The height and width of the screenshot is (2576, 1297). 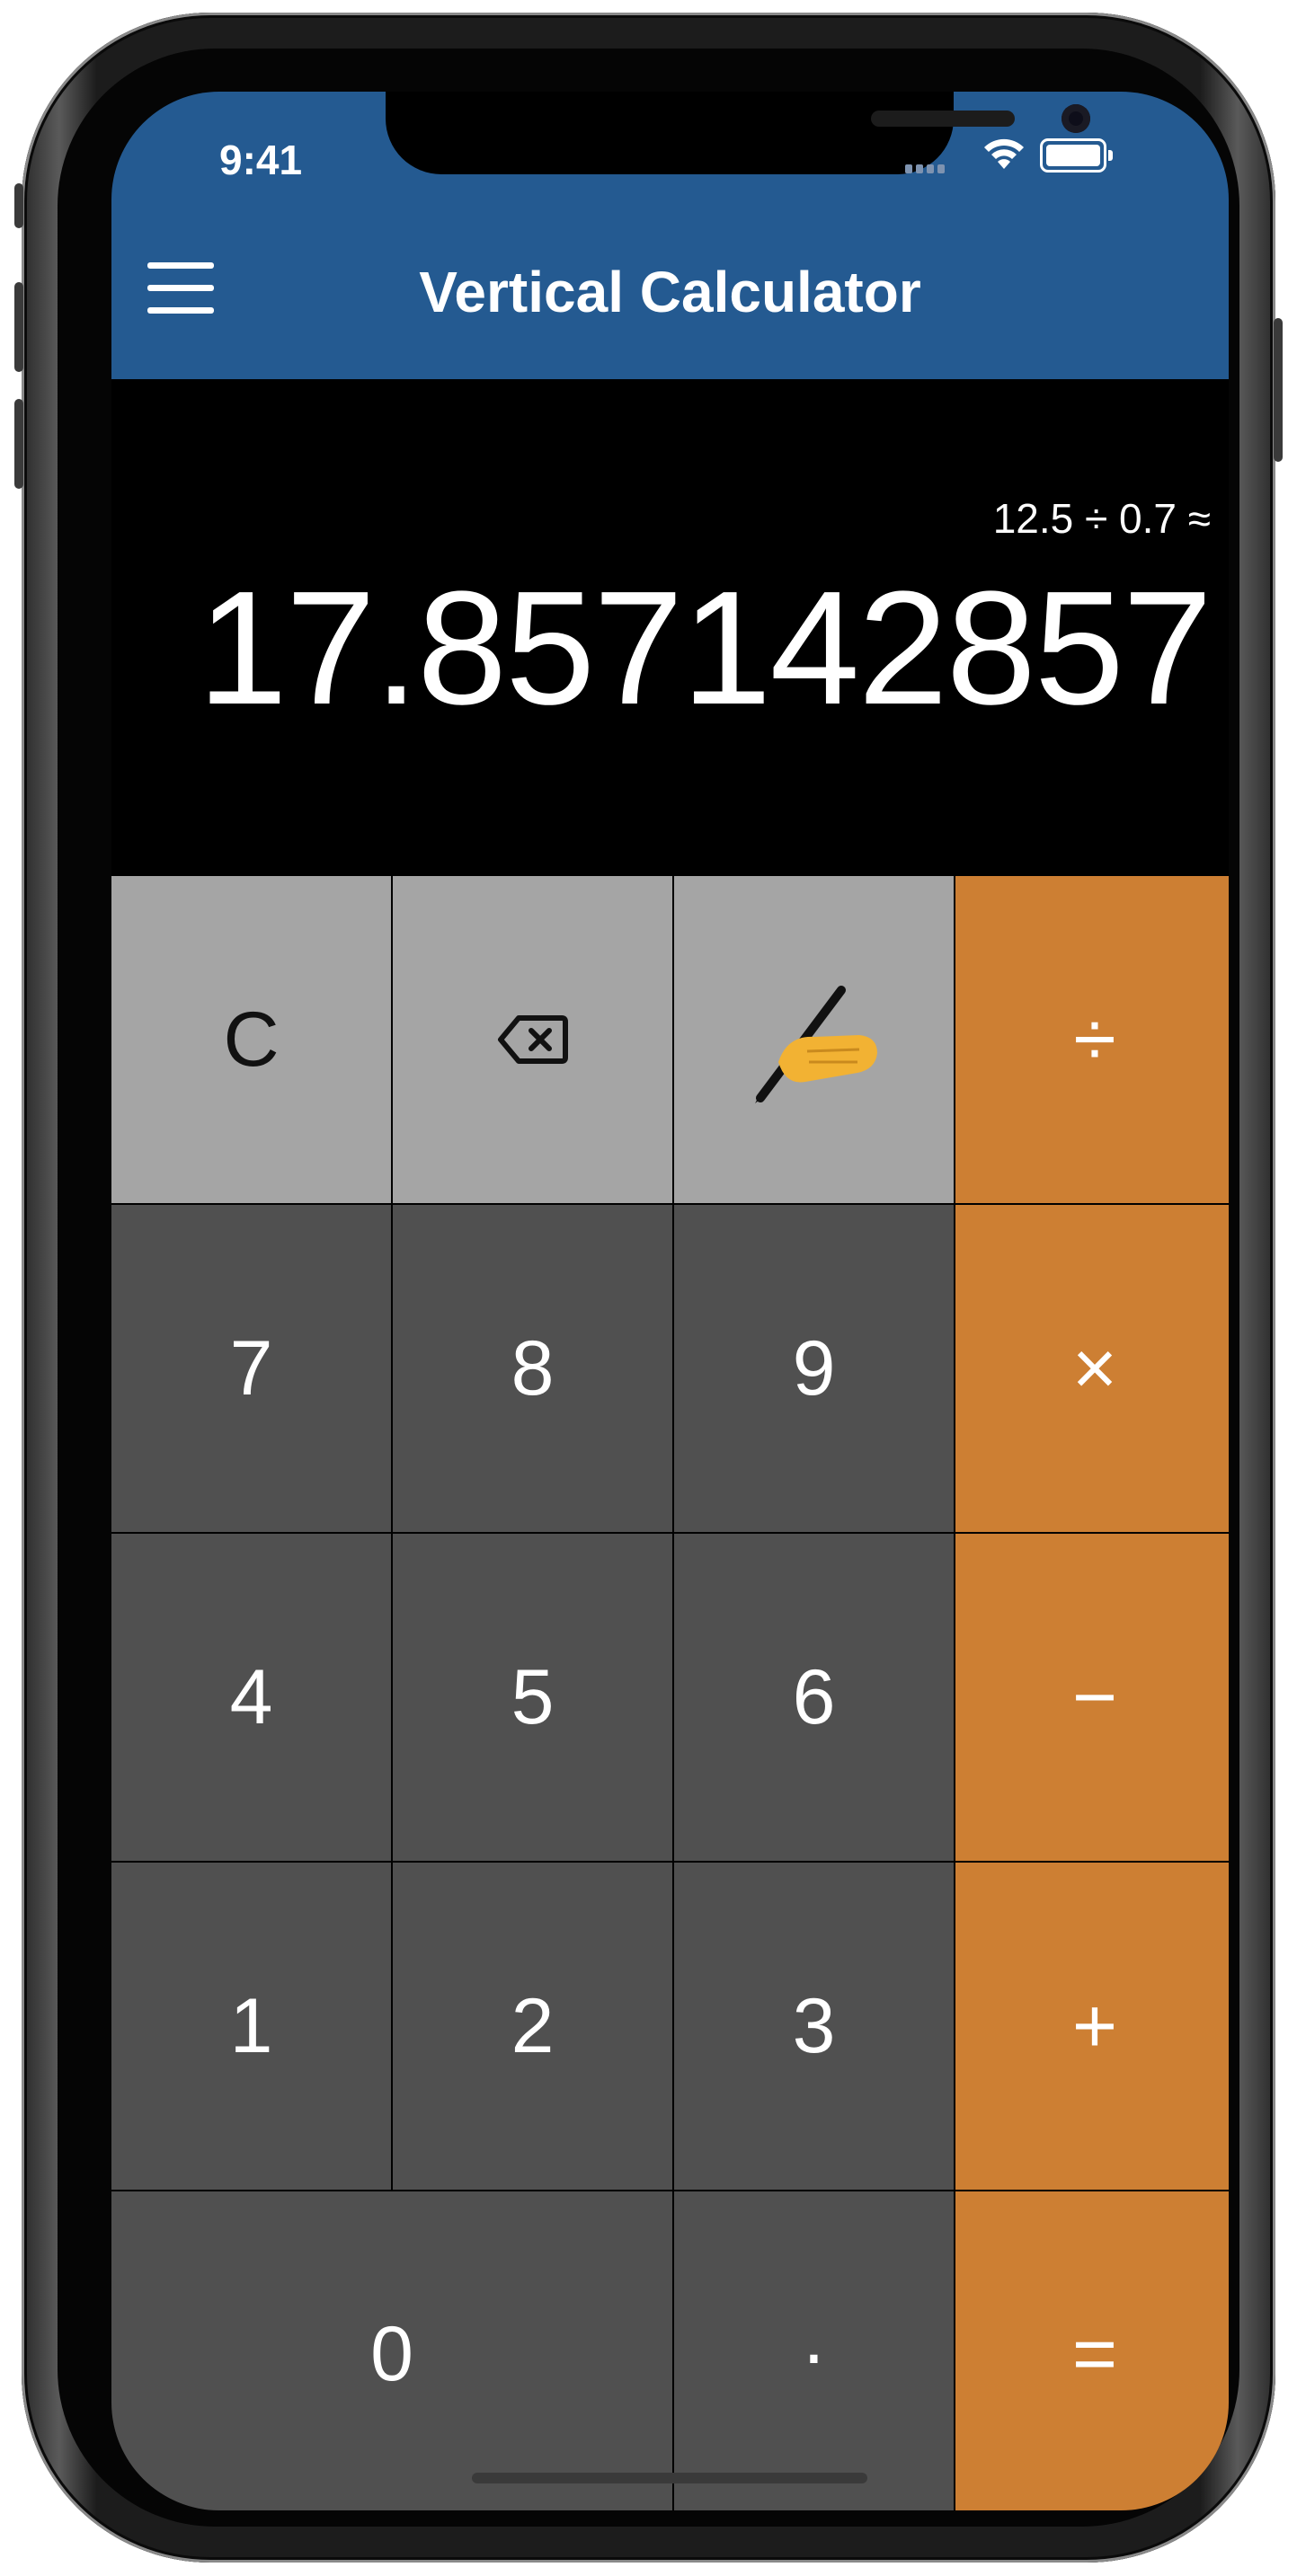 I want to click on subtract-button: −, so click(x=1092, y=1697).